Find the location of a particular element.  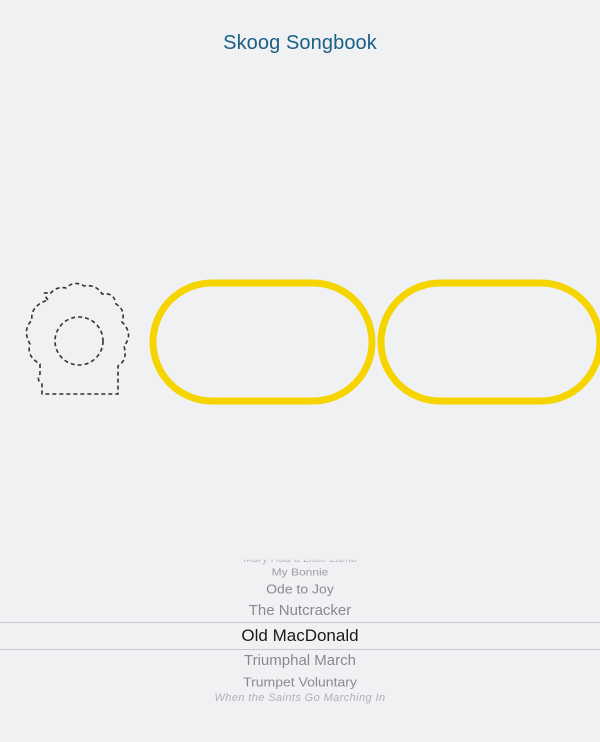

picker-item: The Nutcracker is located at coordinates (300, 610).